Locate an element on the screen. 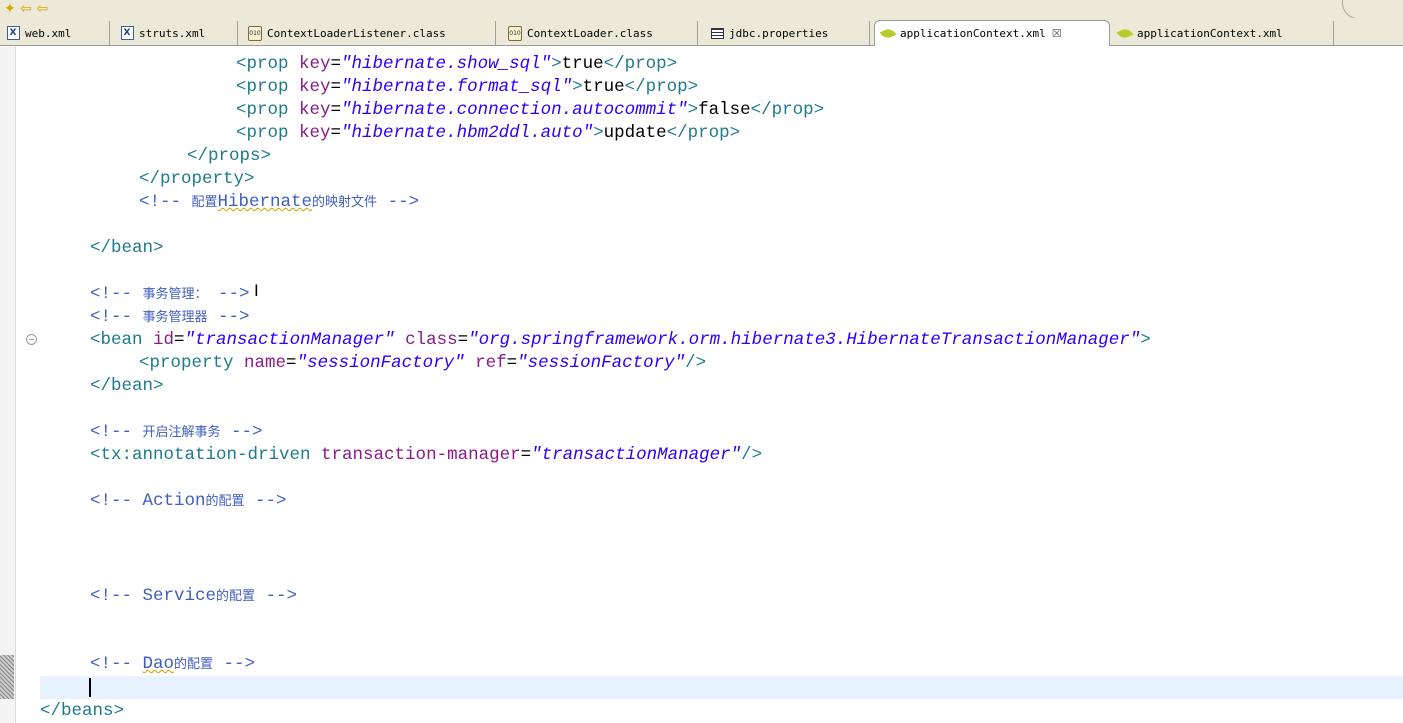  tab-applicationcontext-xml: applicationContext.xml is located at coordinates (1223, 33).